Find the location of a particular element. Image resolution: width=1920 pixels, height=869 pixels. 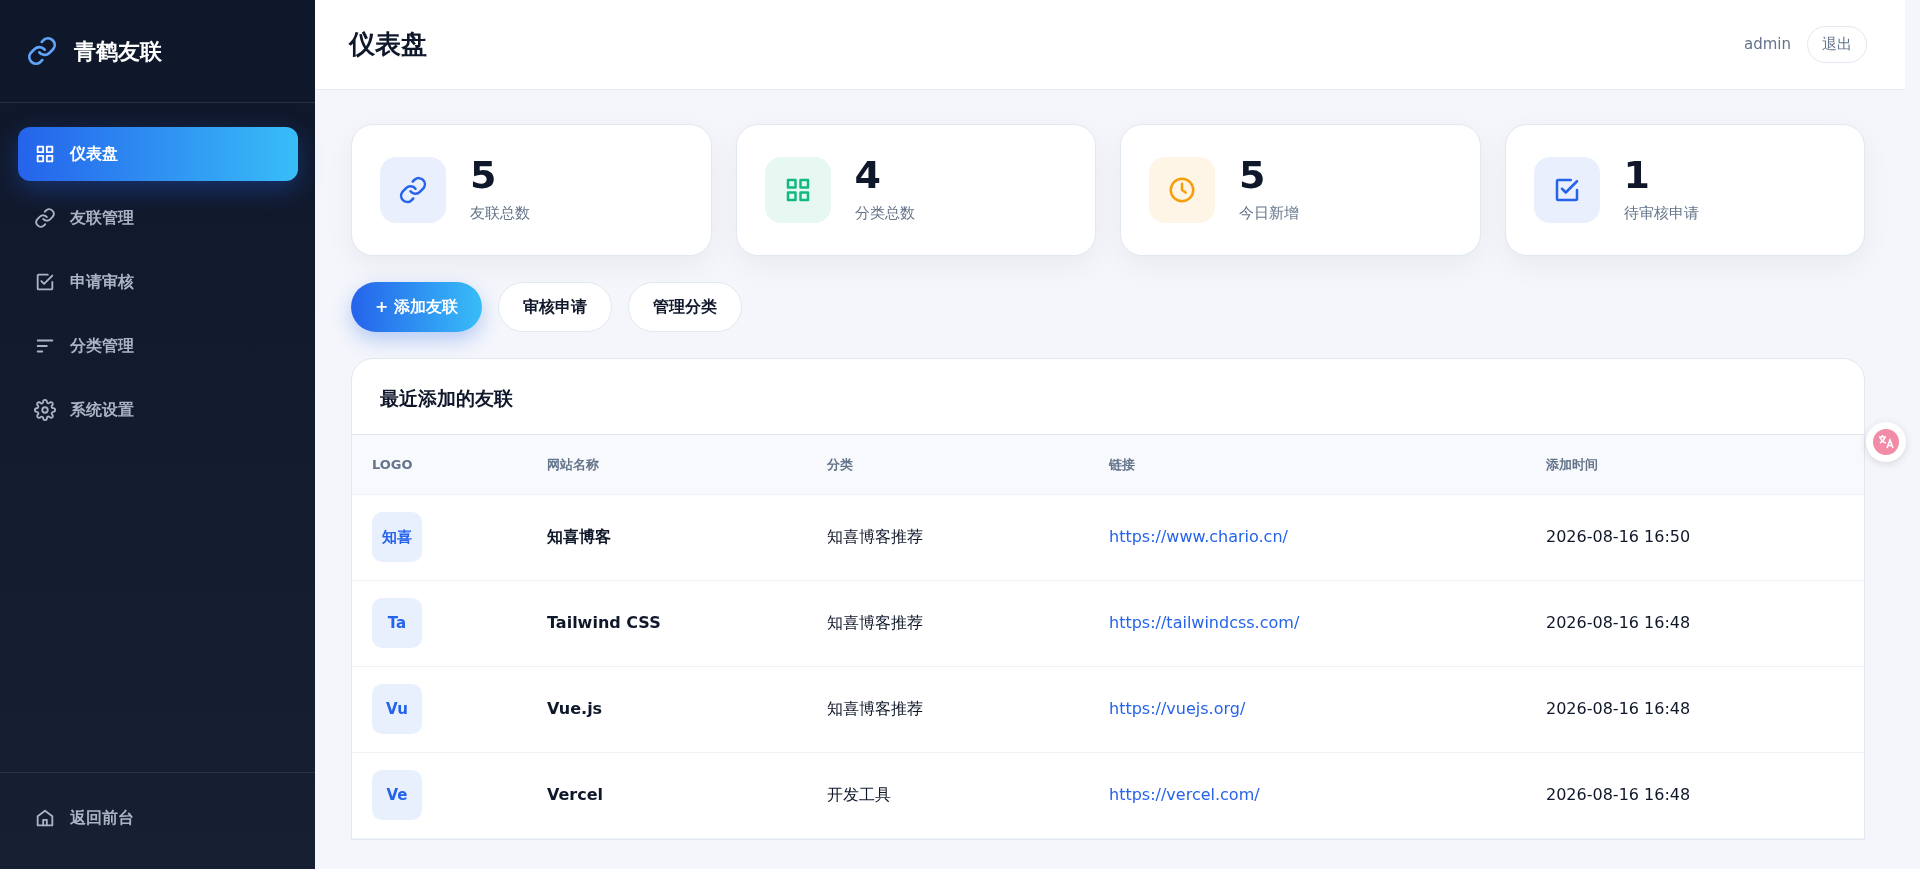

sidebar-item: 友联管理 is located at coordinates (158, 218).